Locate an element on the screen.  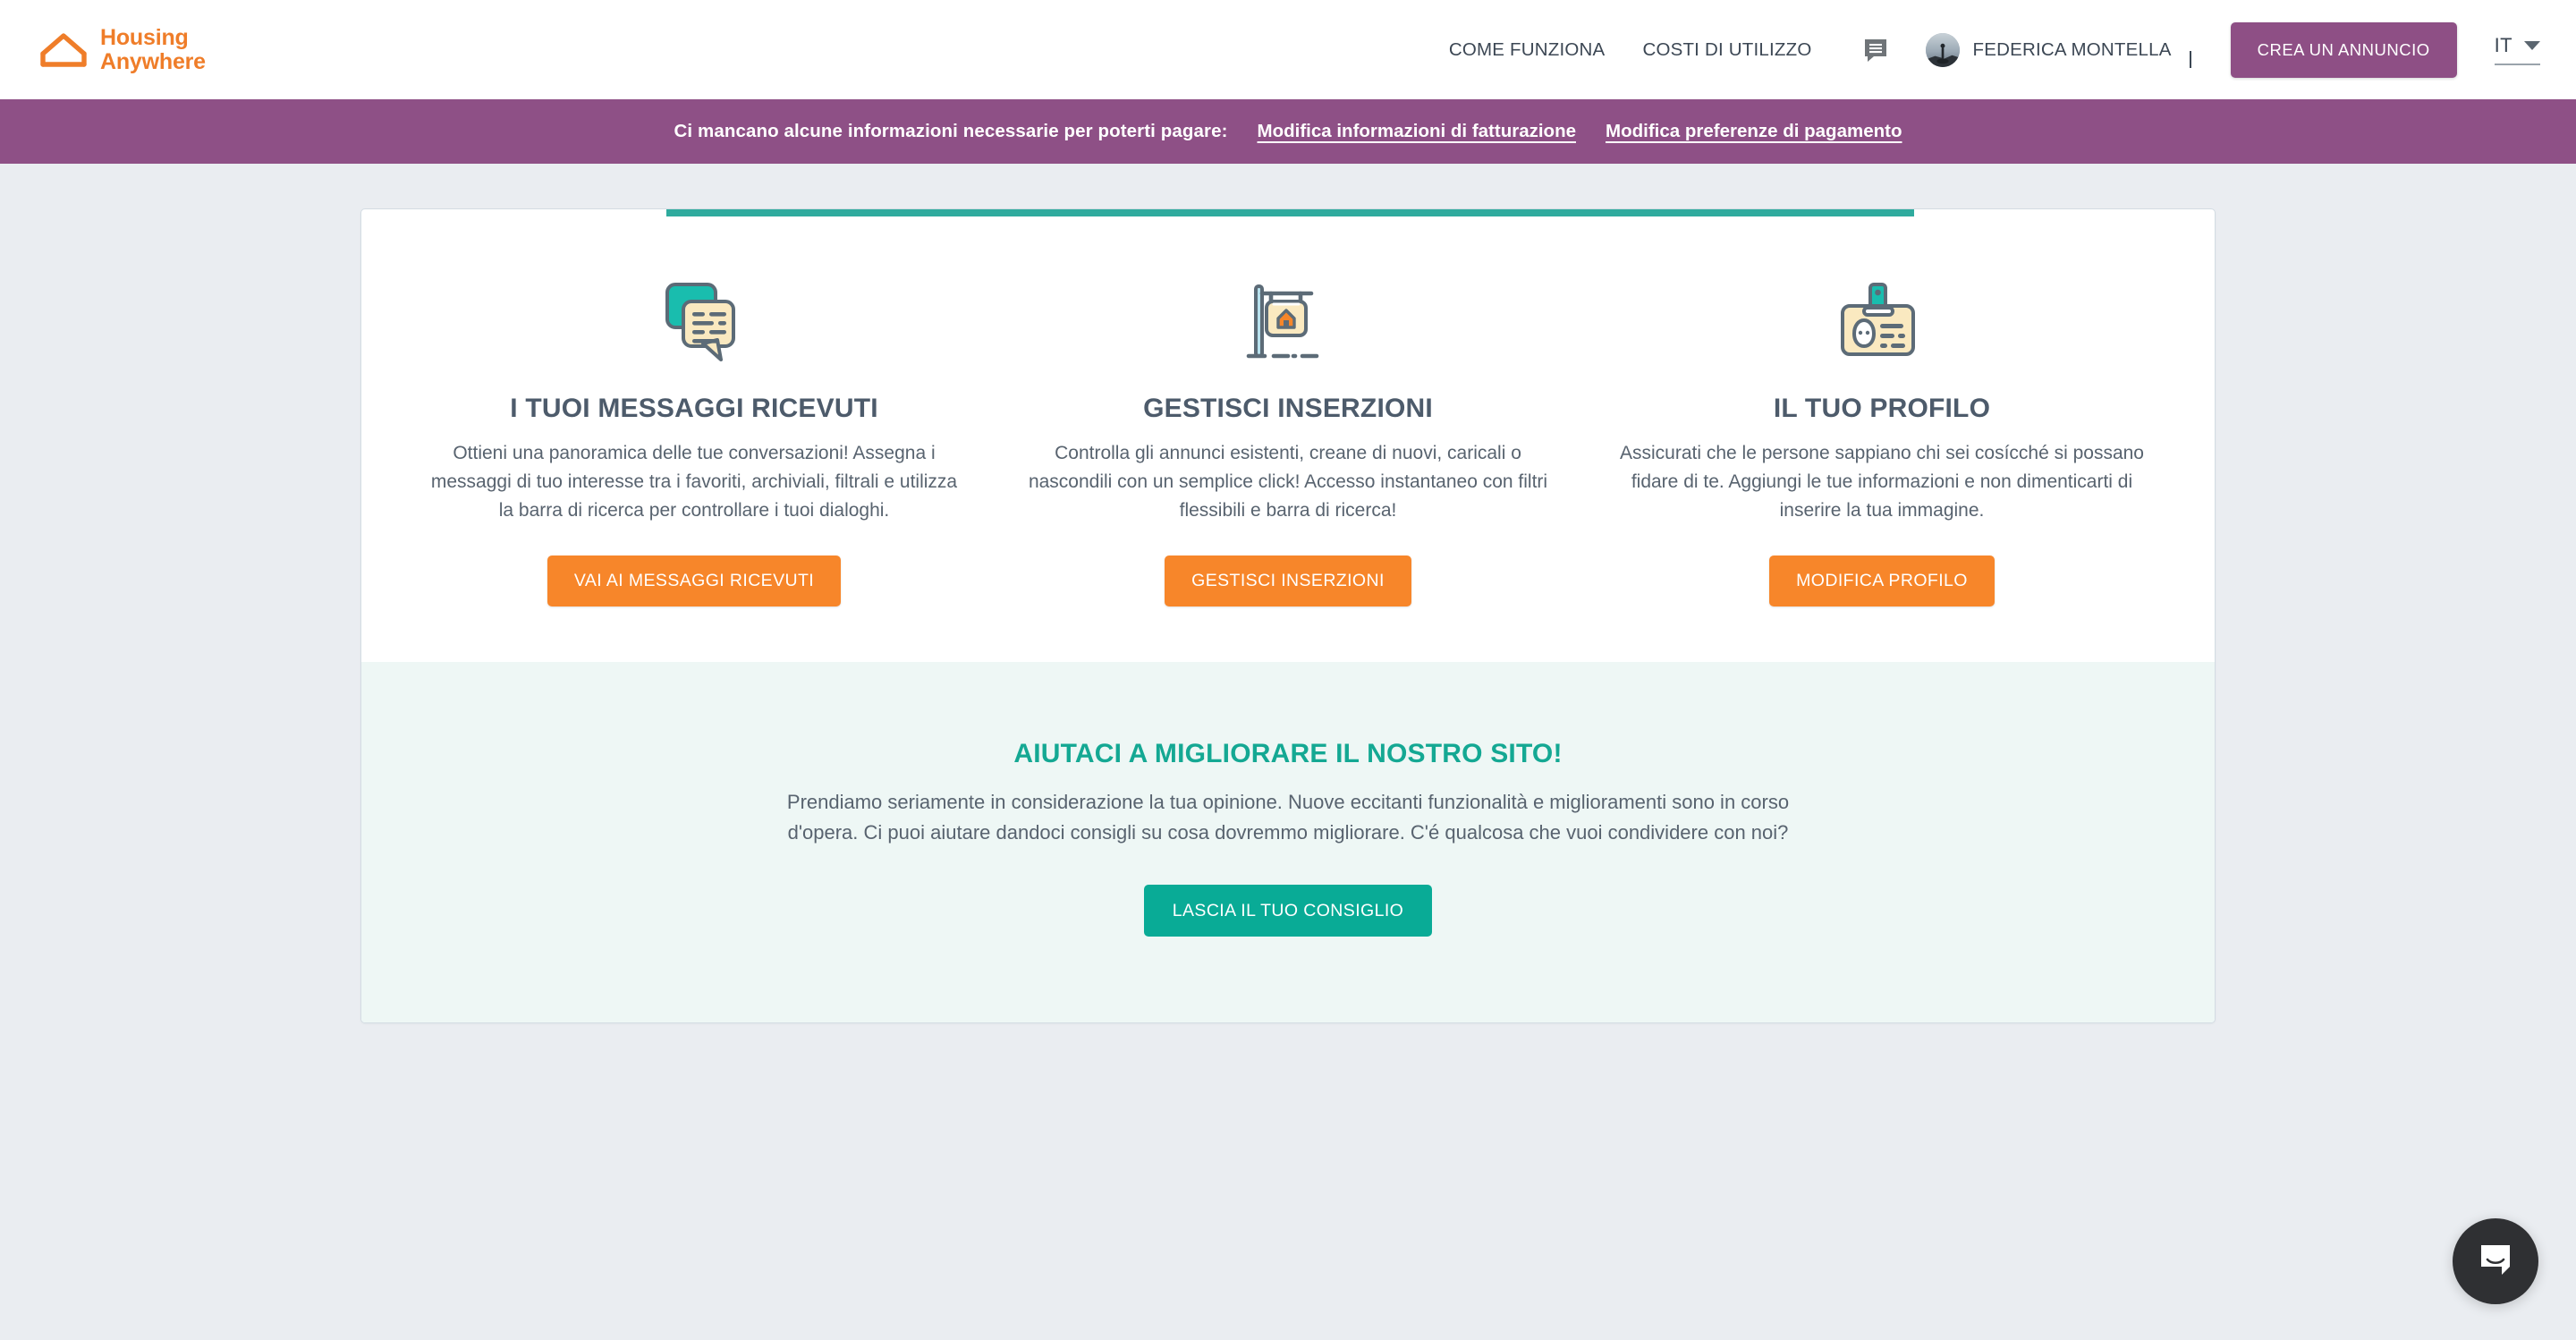
edit-profile-button: MODIFICA PROFILO is located at coordinates (1882, 580).